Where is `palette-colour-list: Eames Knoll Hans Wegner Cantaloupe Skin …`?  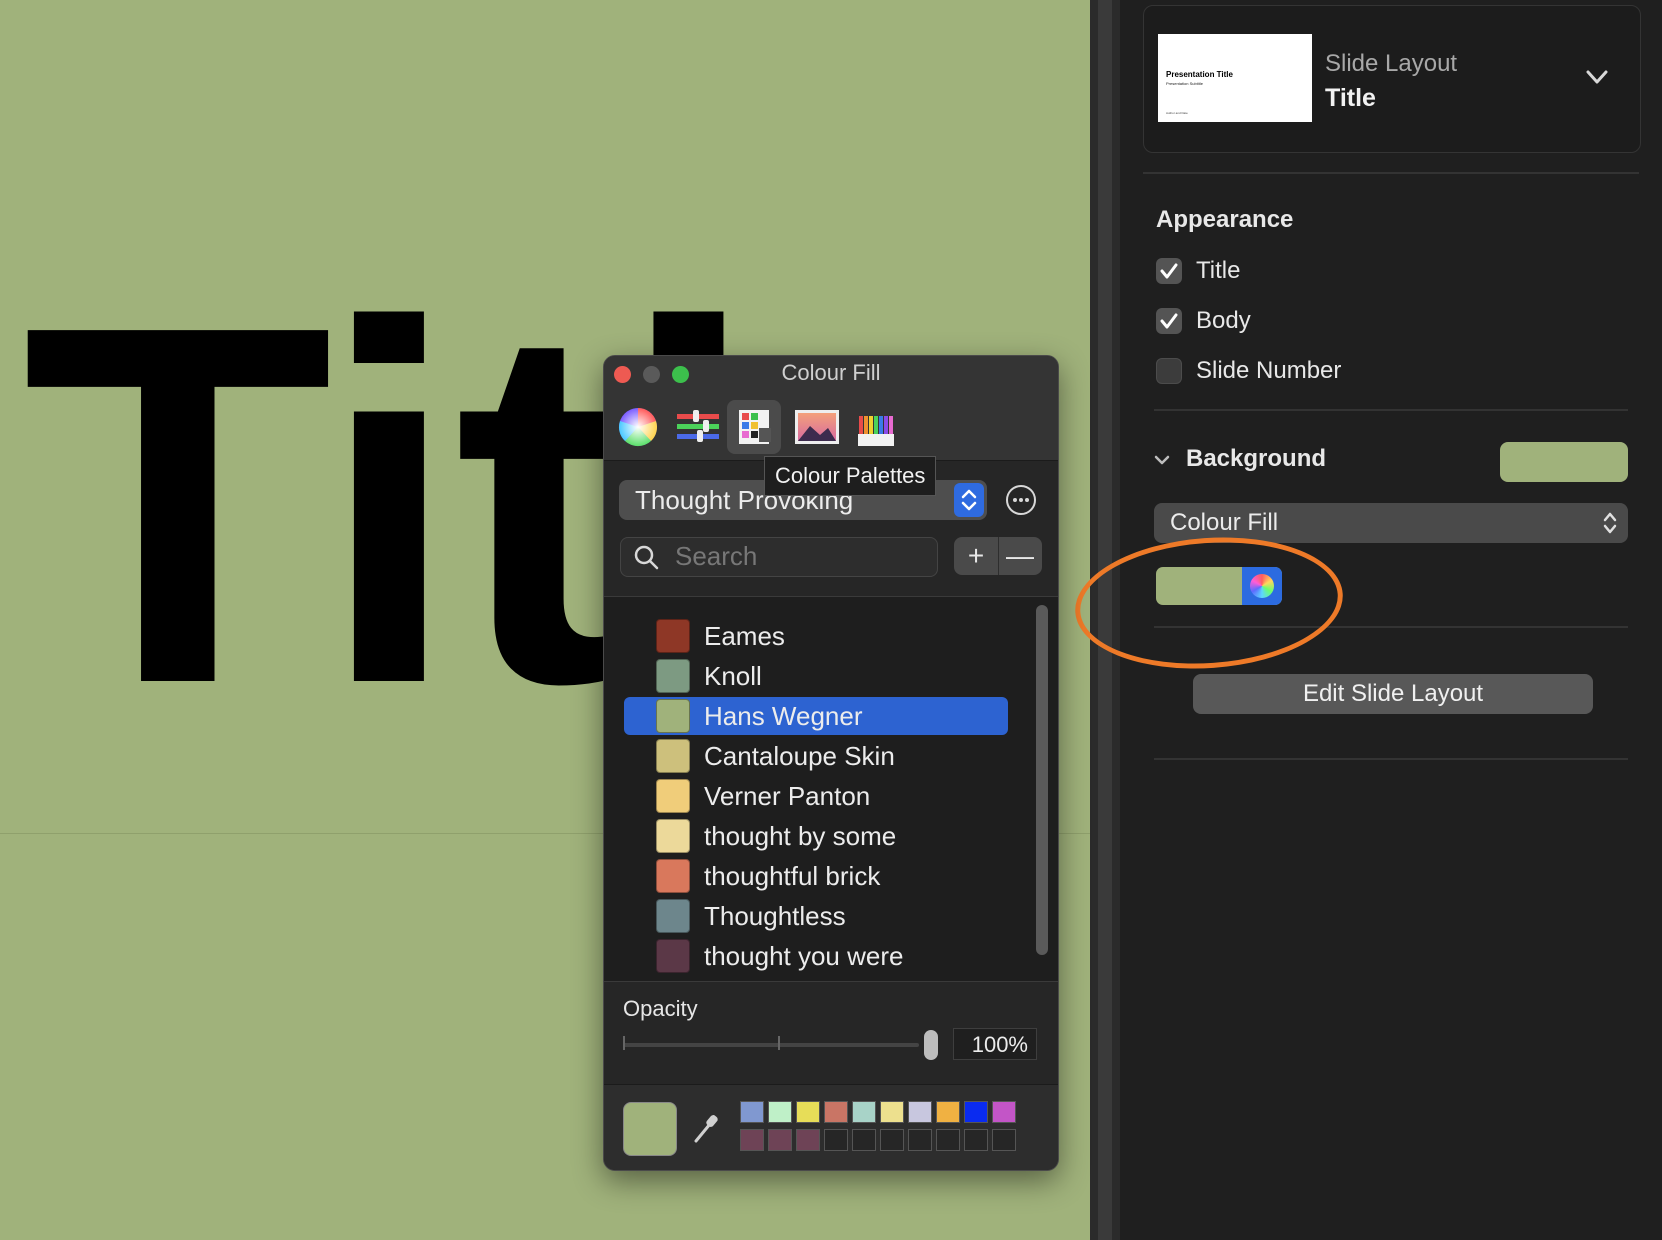
palette-colour-list: Eames Knoll Hans Wegner Cantaloupe Skin … is located at coordinates (831, 789).